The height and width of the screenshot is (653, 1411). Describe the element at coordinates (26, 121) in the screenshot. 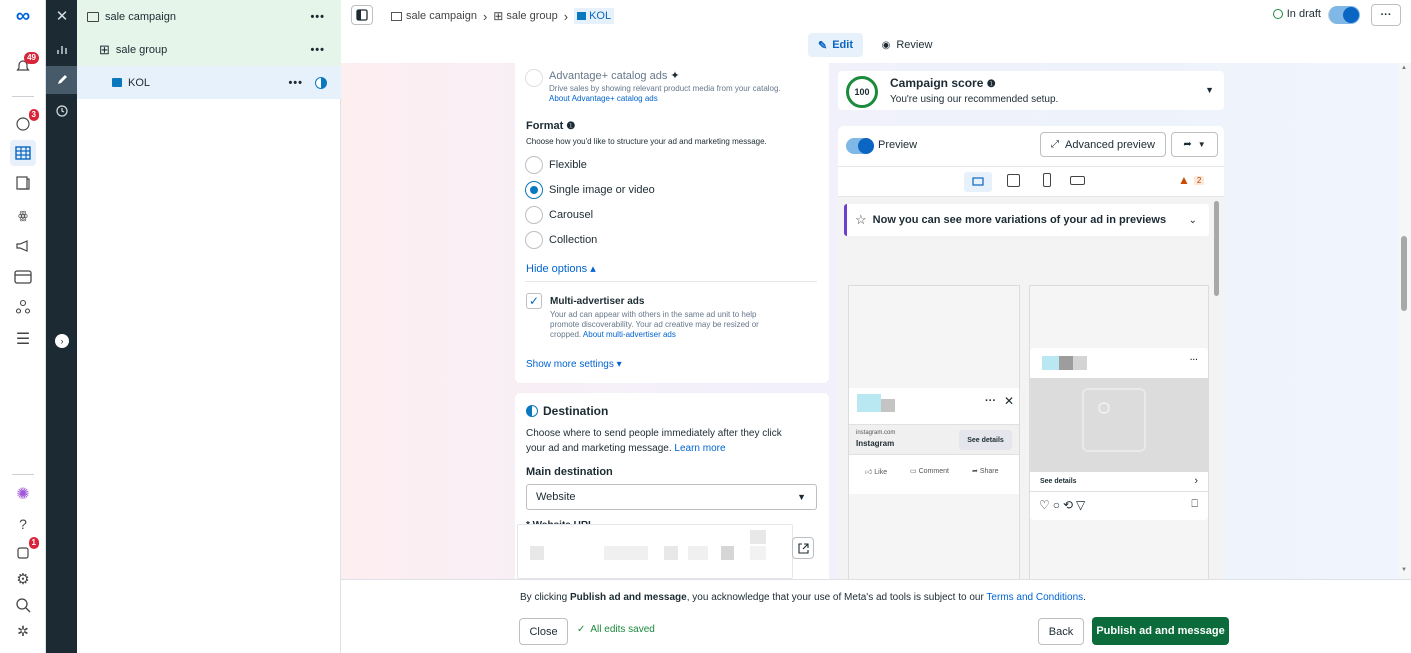

I see `messages-icon: 3` at that location.